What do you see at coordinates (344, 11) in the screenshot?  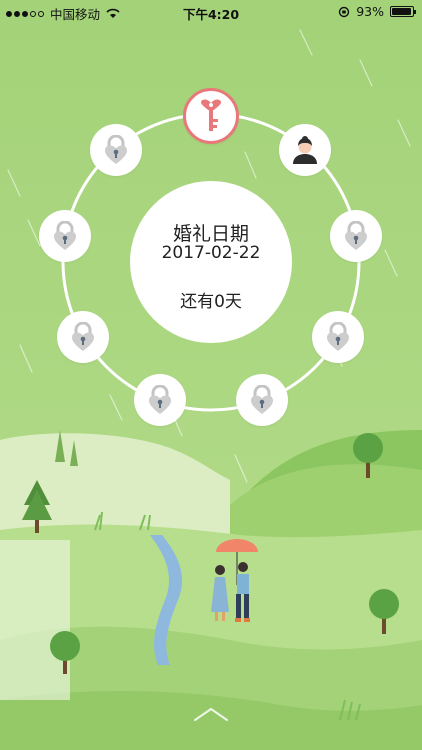 I see `orientation-lock-icon` at bounding box center [344, 11].